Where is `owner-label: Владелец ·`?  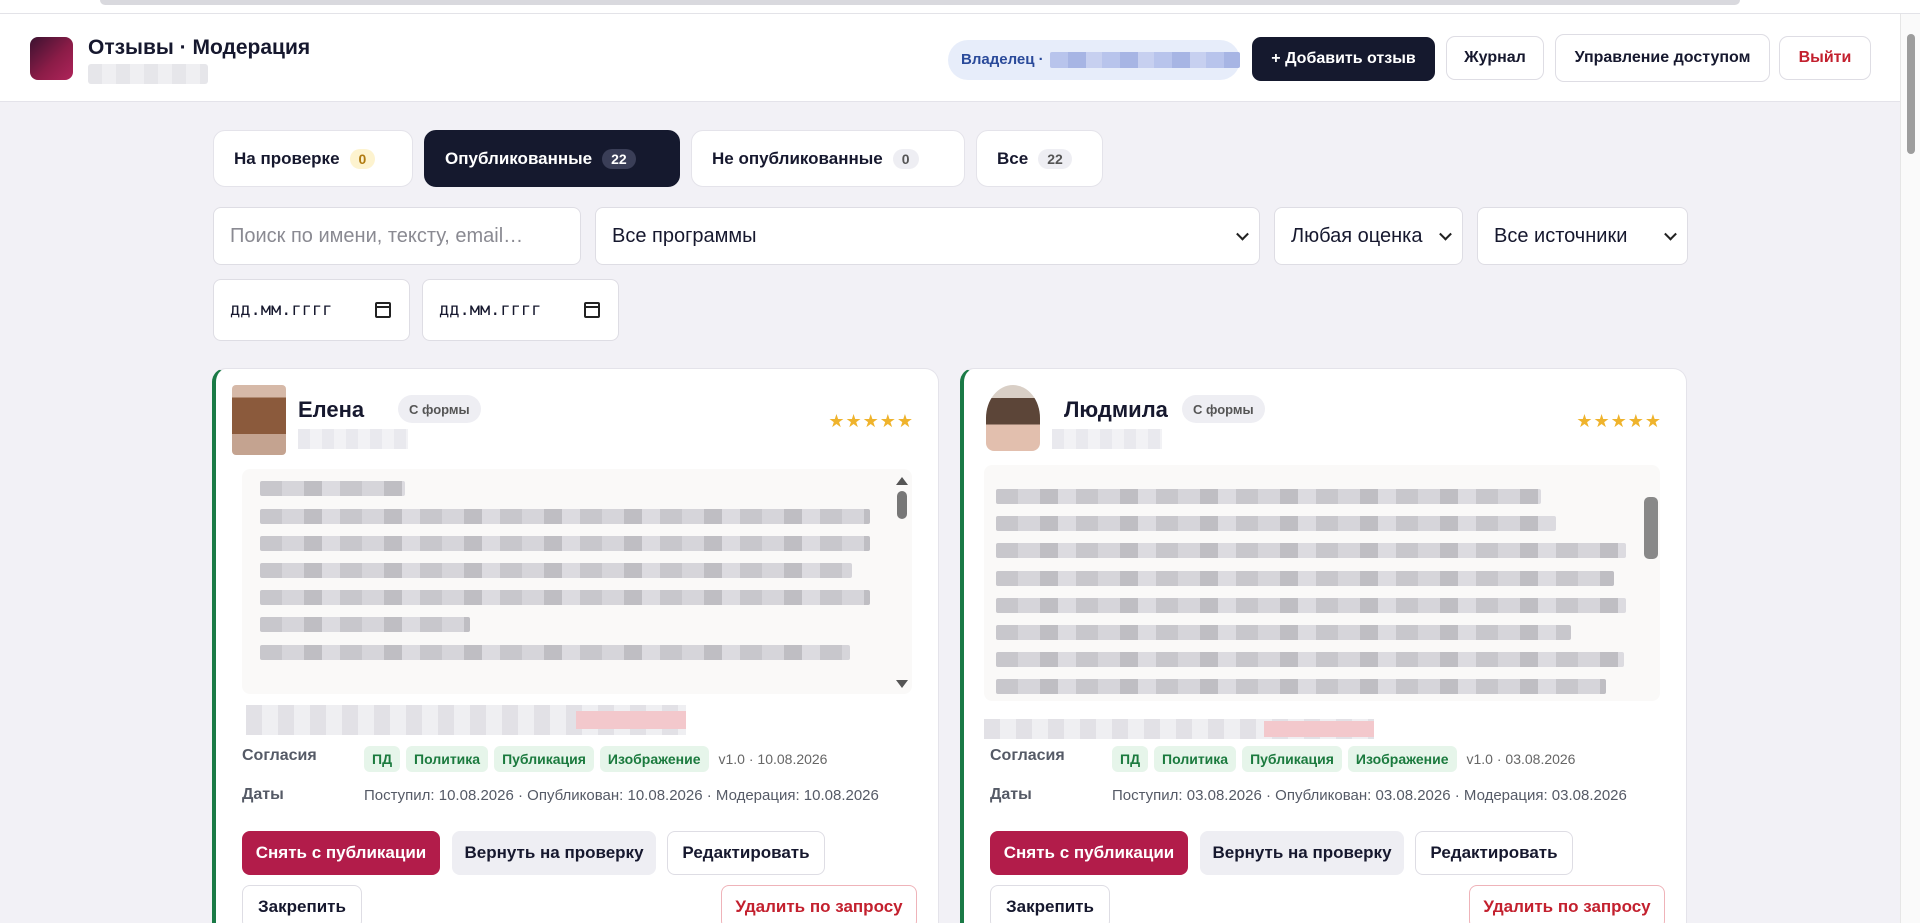 owner-label: Владелец · is located at coordinates (1002, 59).